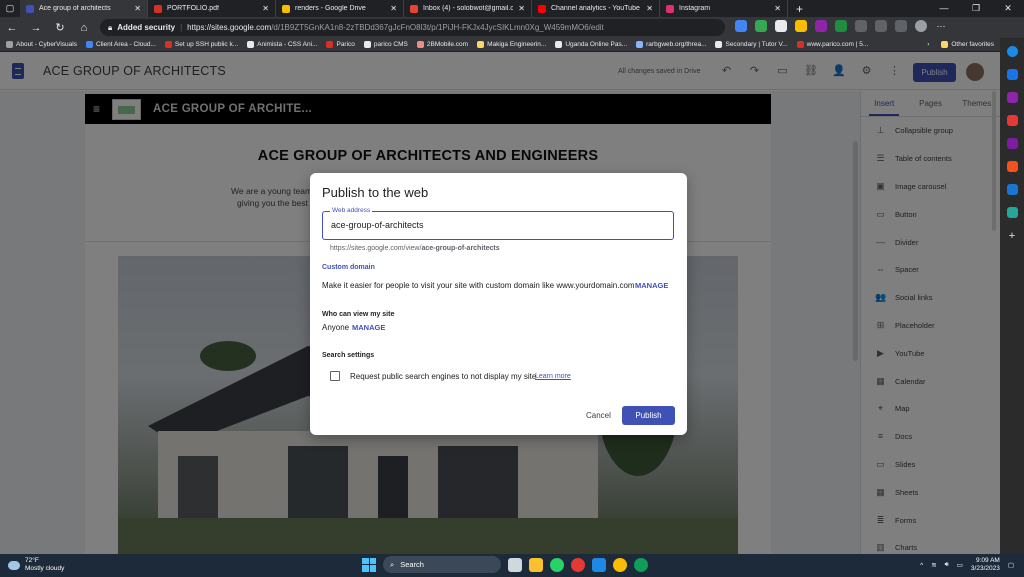  I want to click on dialog-title: Publish to the web, so click(375, 192).